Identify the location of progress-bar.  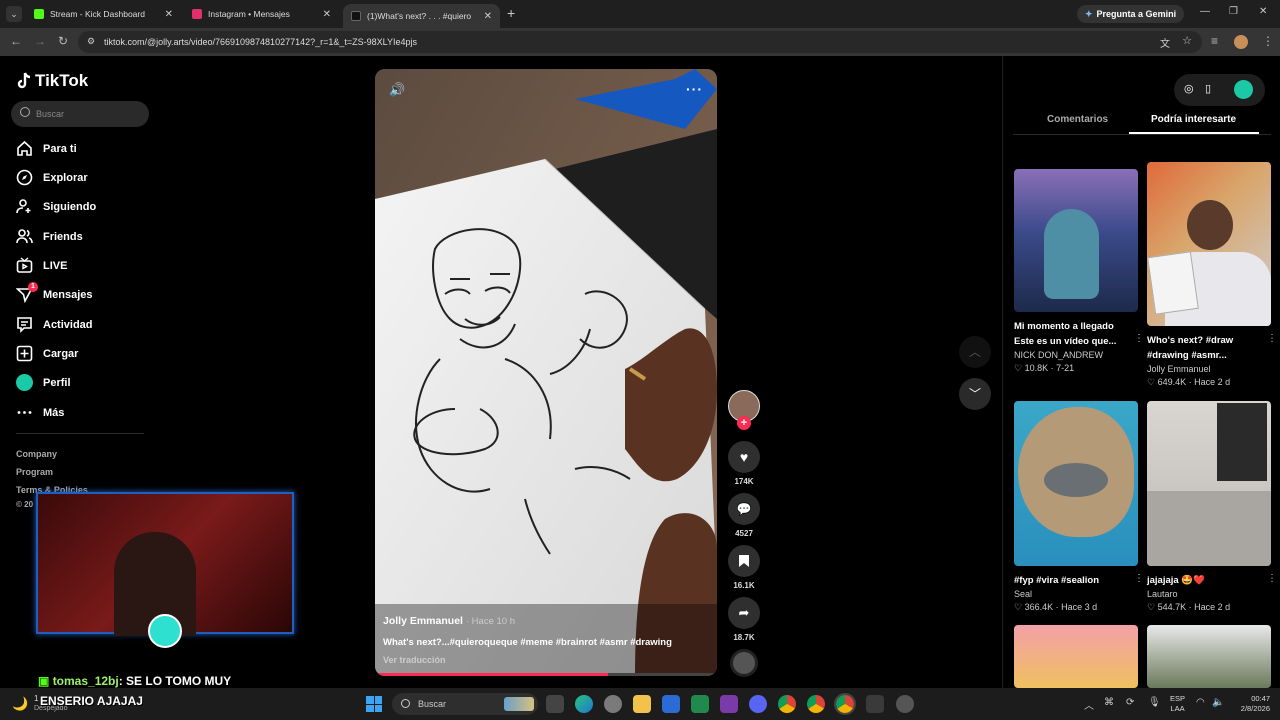
(546, 674).